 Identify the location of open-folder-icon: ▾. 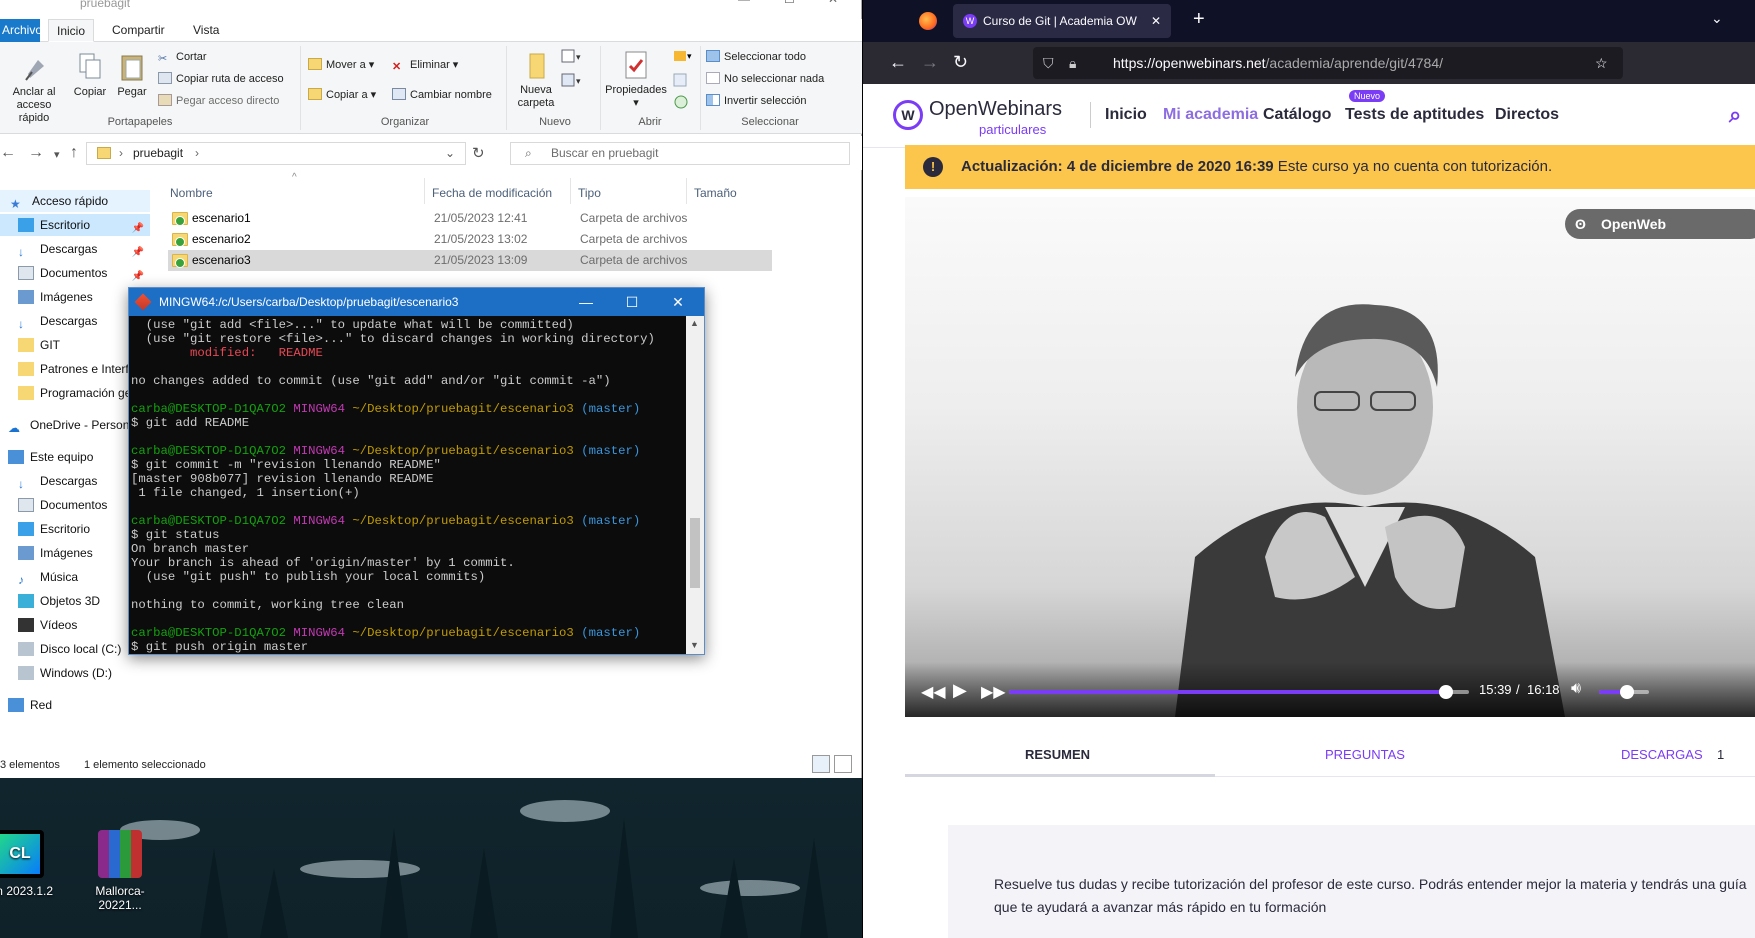
(684, 56).